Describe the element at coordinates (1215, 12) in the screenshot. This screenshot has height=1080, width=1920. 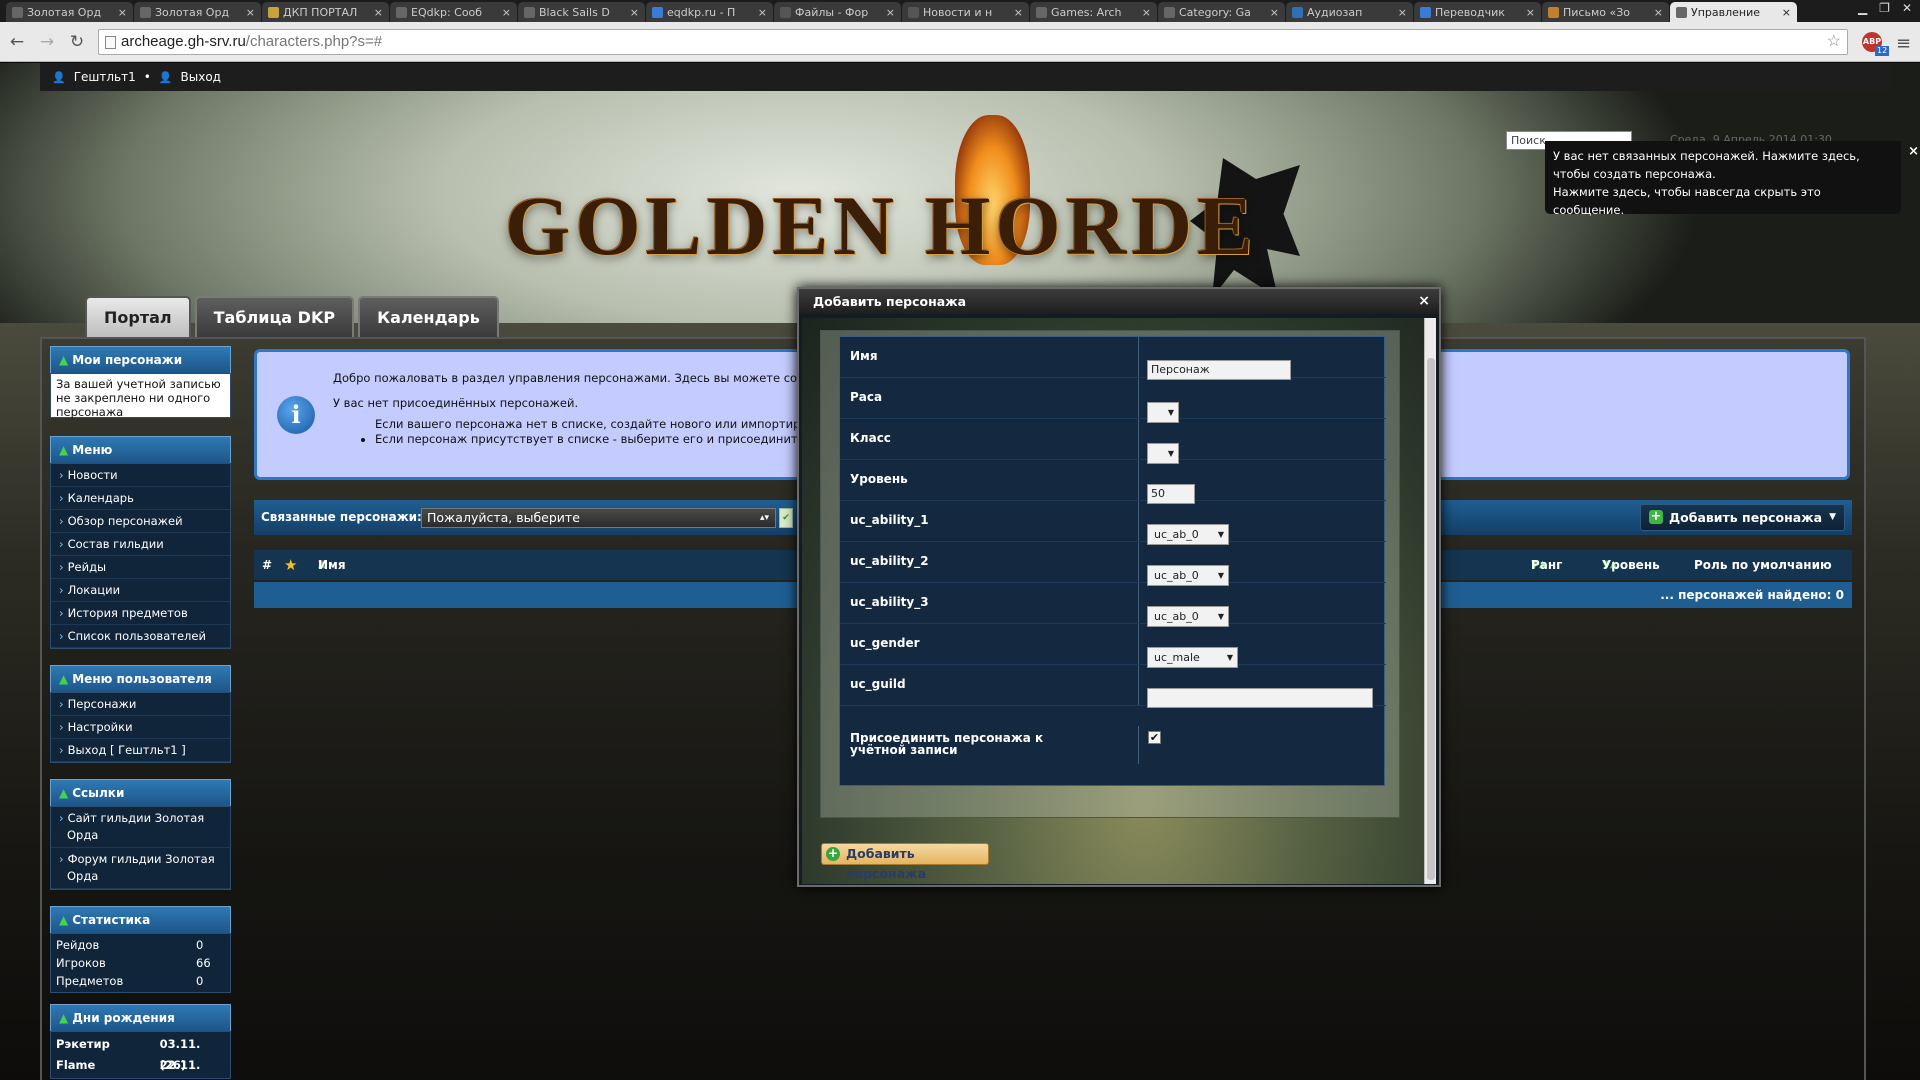
I see `tab-title: Category: Ga` at that location.